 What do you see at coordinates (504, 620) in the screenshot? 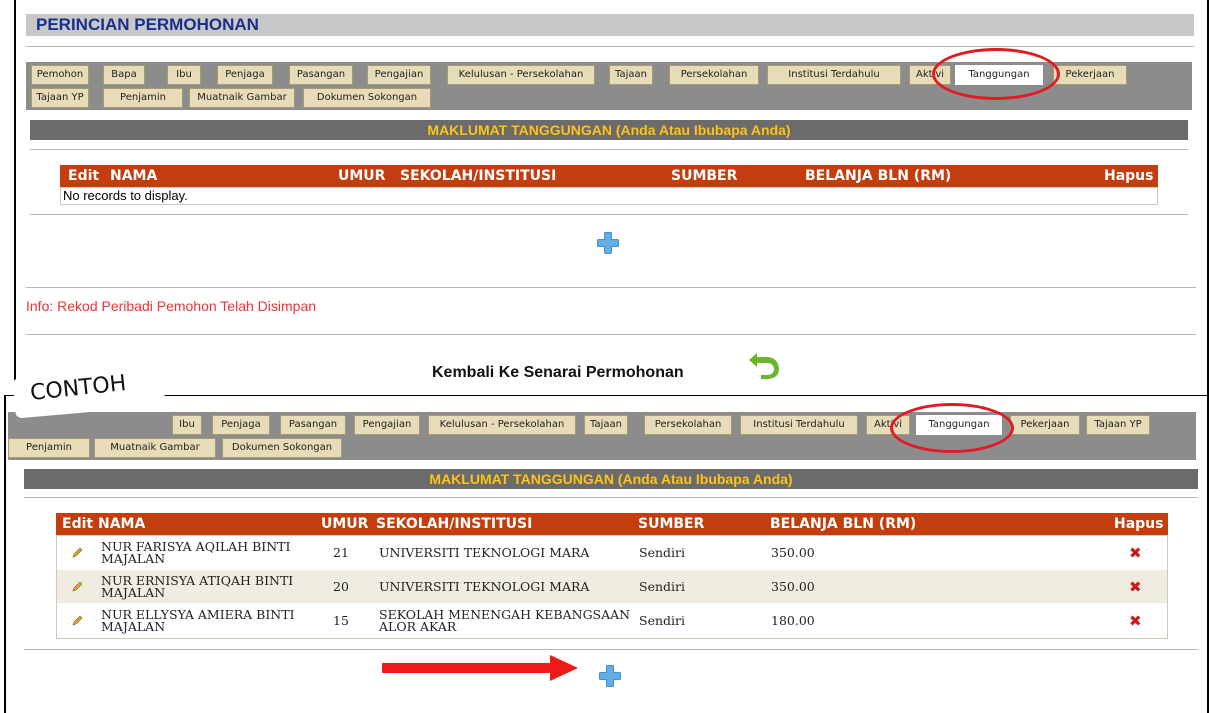
I see `cell-sekolah: SEKOLAH MENENGAH KEBANGSAAN ALOR AKAR` at bounding box center [504, 620].